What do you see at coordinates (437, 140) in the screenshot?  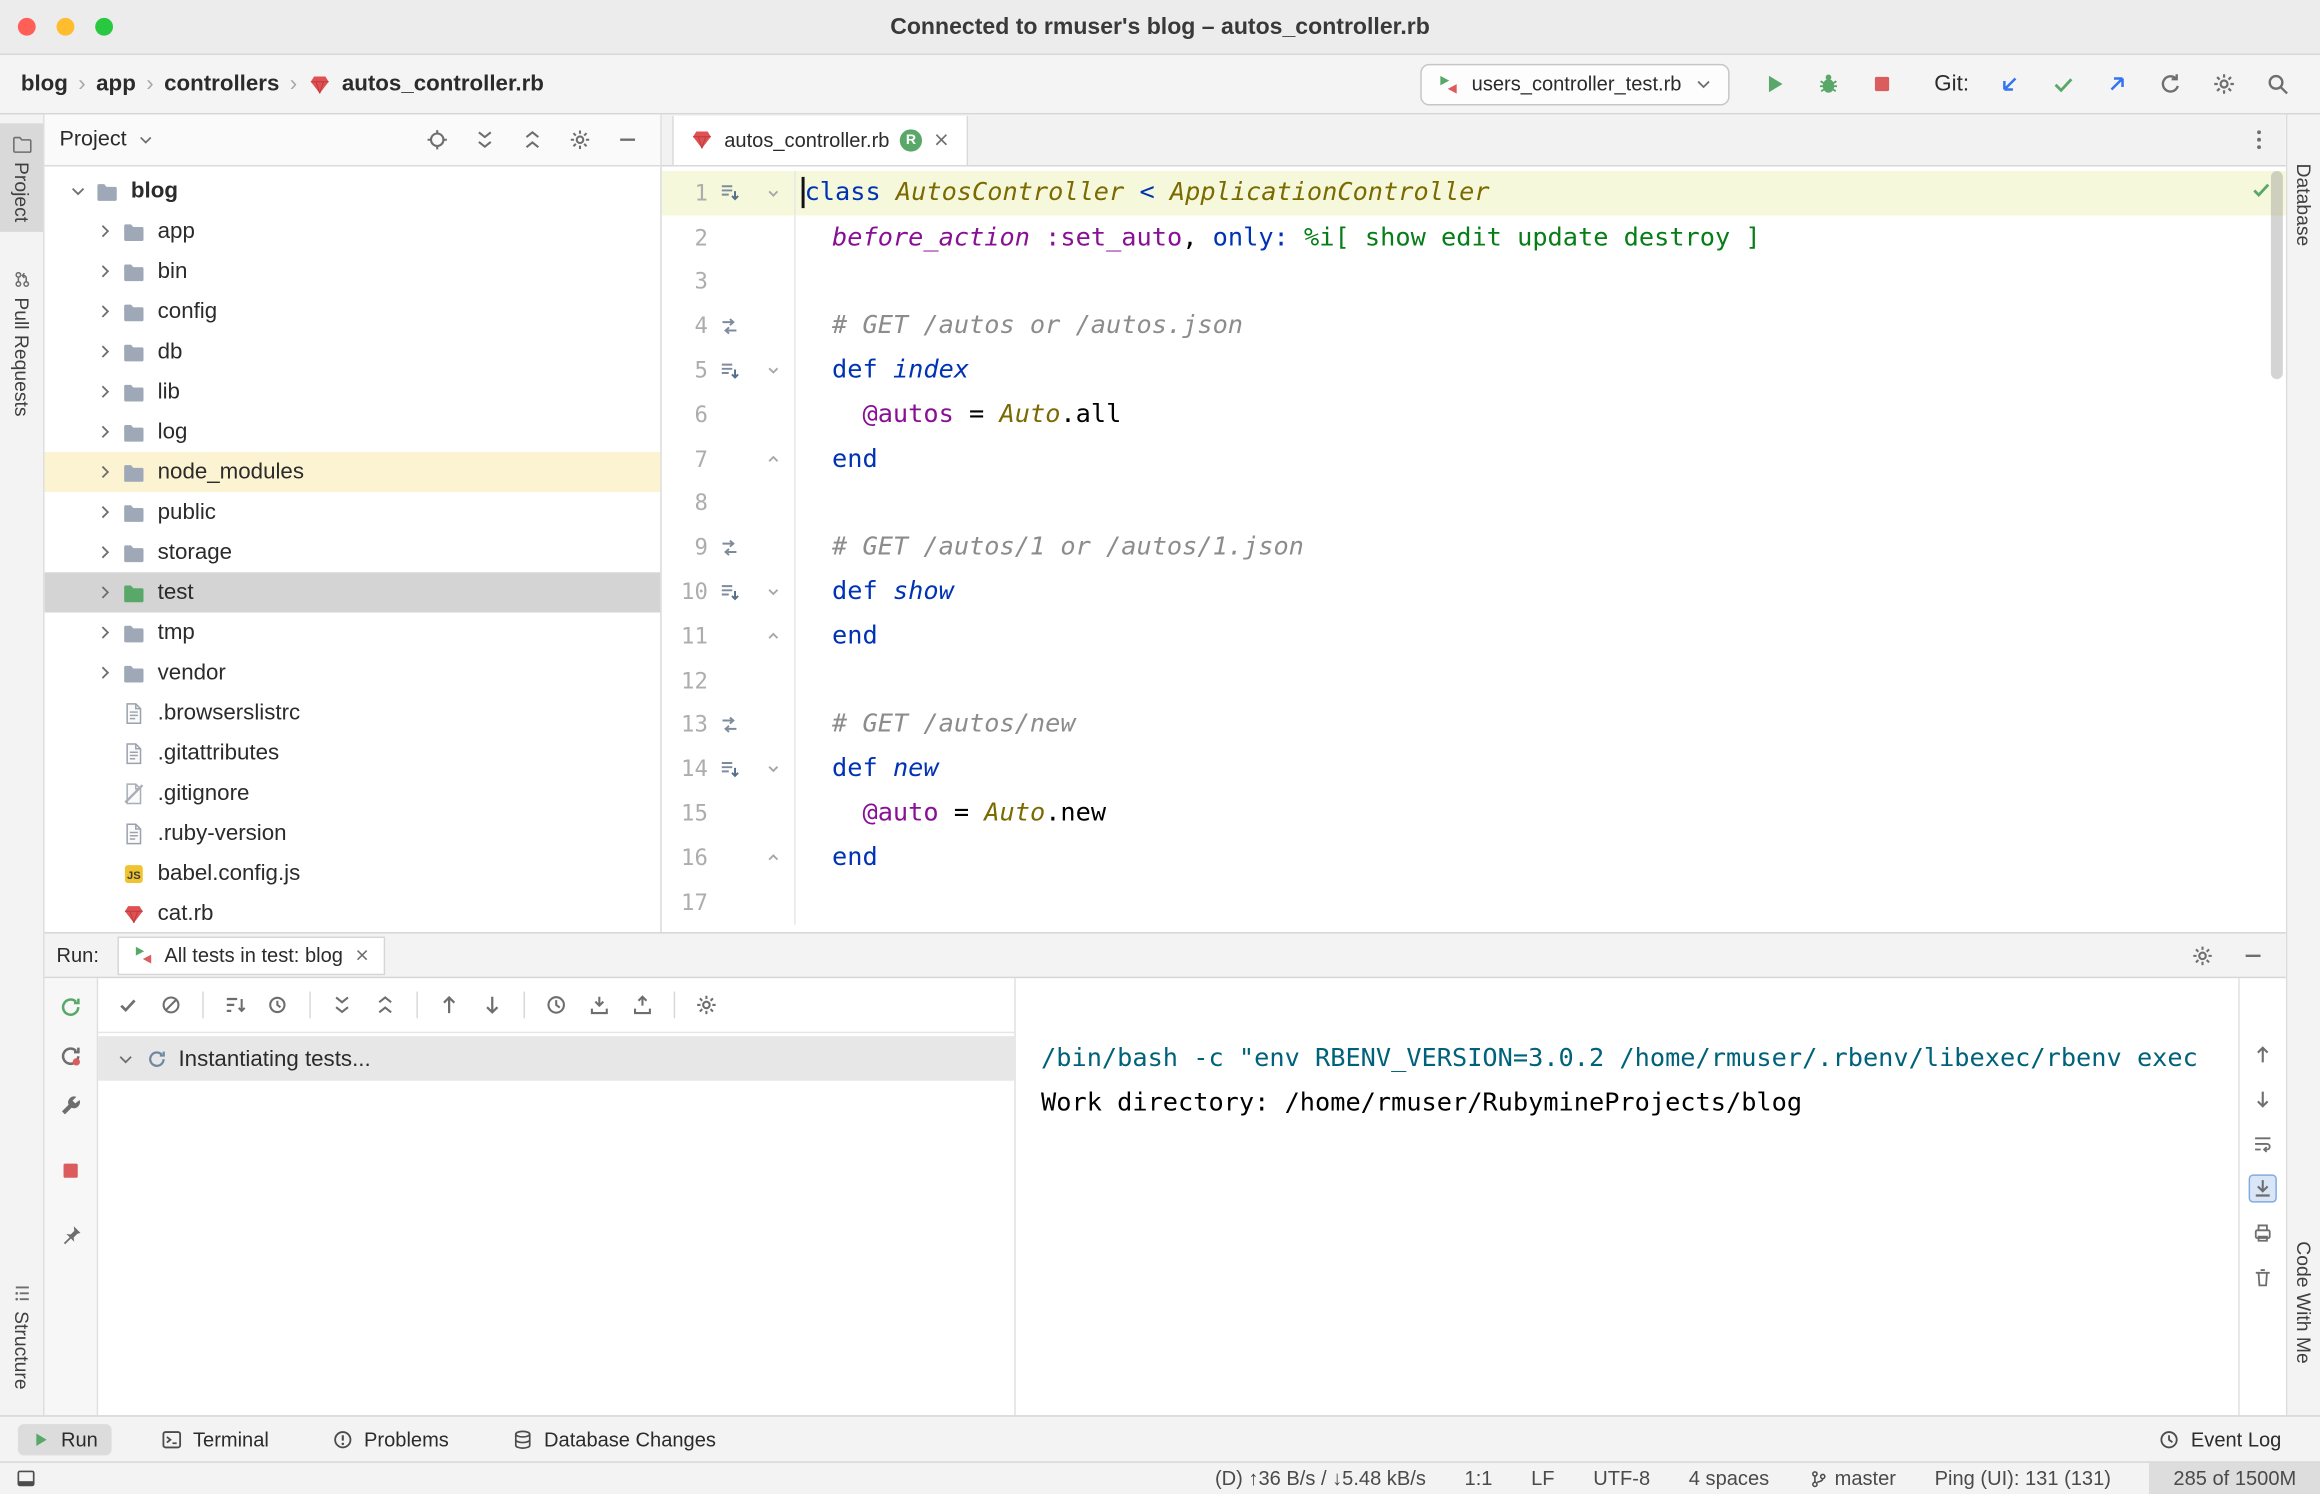 I see `select-opened-file-button` at bounding box center [437, 140].